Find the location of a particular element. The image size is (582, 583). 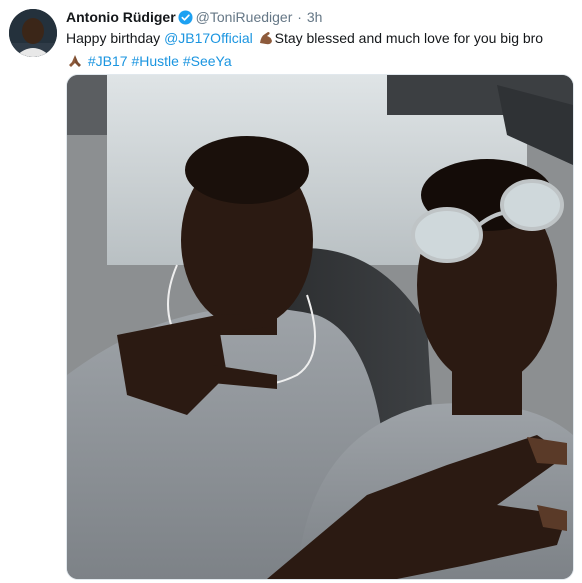

author-handle: @ToniRuediger is located at coordinates (244, 17).